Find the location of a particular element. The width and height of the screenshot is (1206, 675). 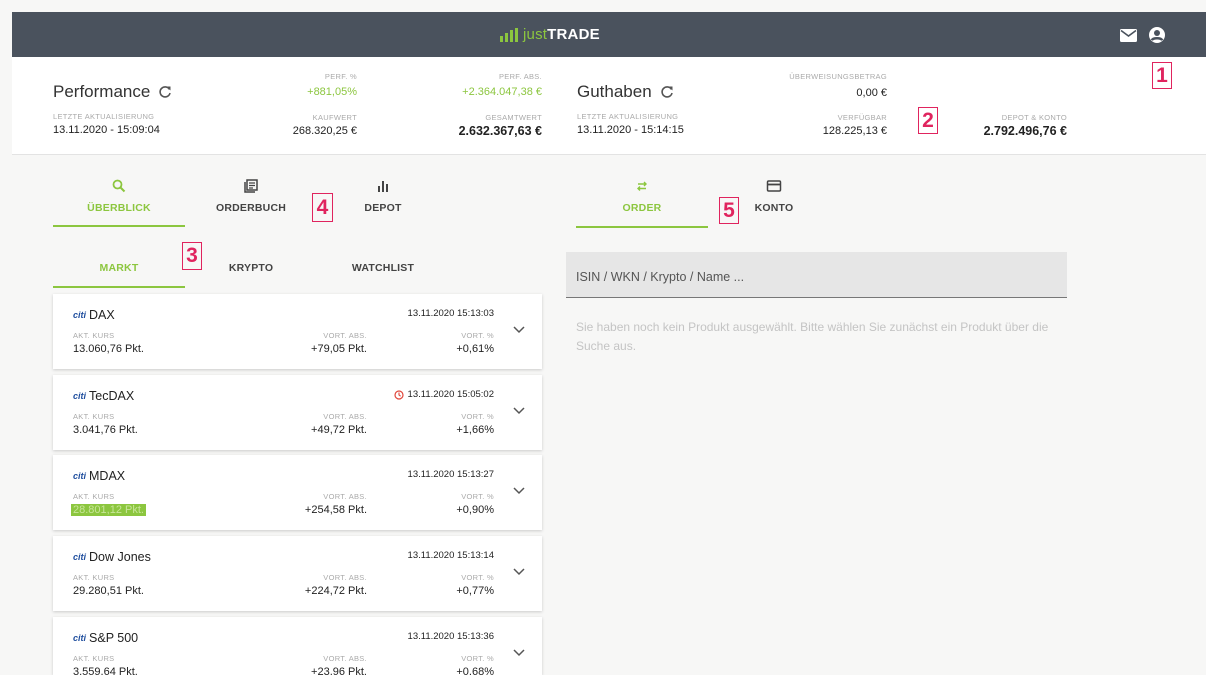

vort-abs-value: +49,72 Pkt. is located at coordinates (339, 430).